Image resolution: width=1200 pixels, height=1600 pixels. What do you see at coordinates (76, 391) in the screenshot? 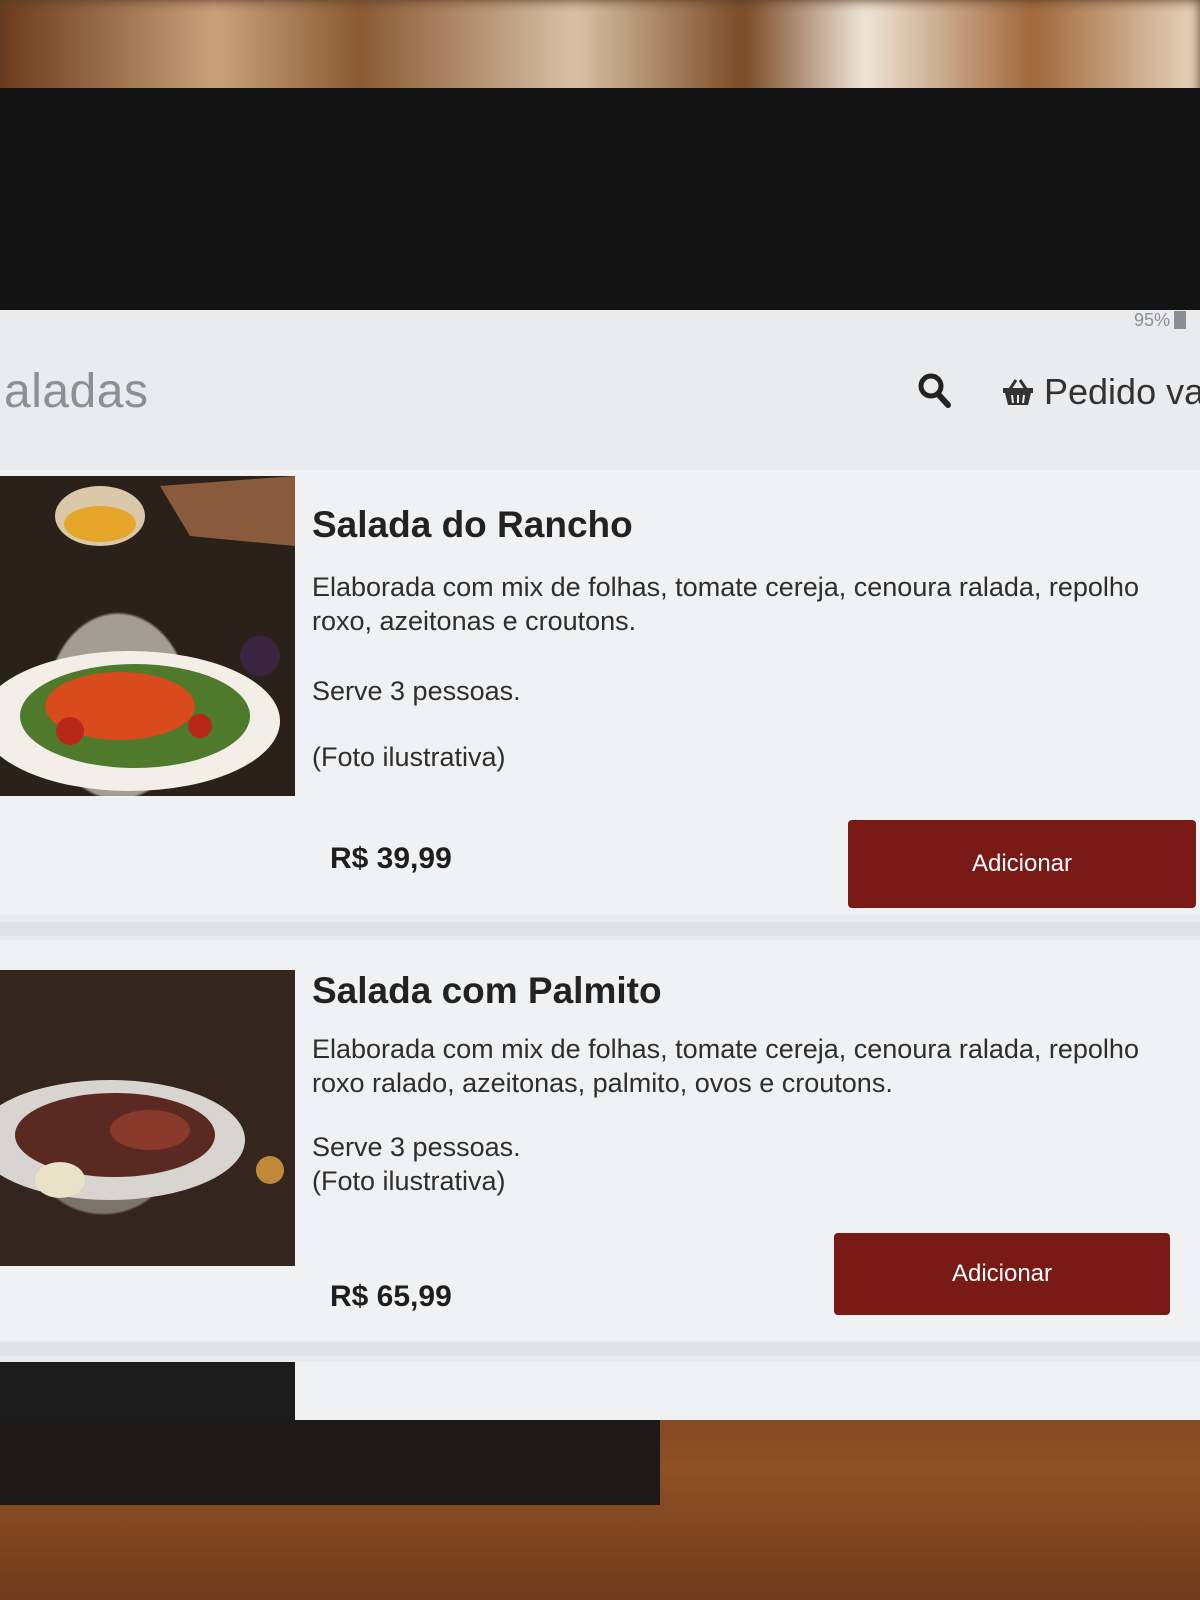
I see `page-title: aladas` at bounding box center [76, 391].